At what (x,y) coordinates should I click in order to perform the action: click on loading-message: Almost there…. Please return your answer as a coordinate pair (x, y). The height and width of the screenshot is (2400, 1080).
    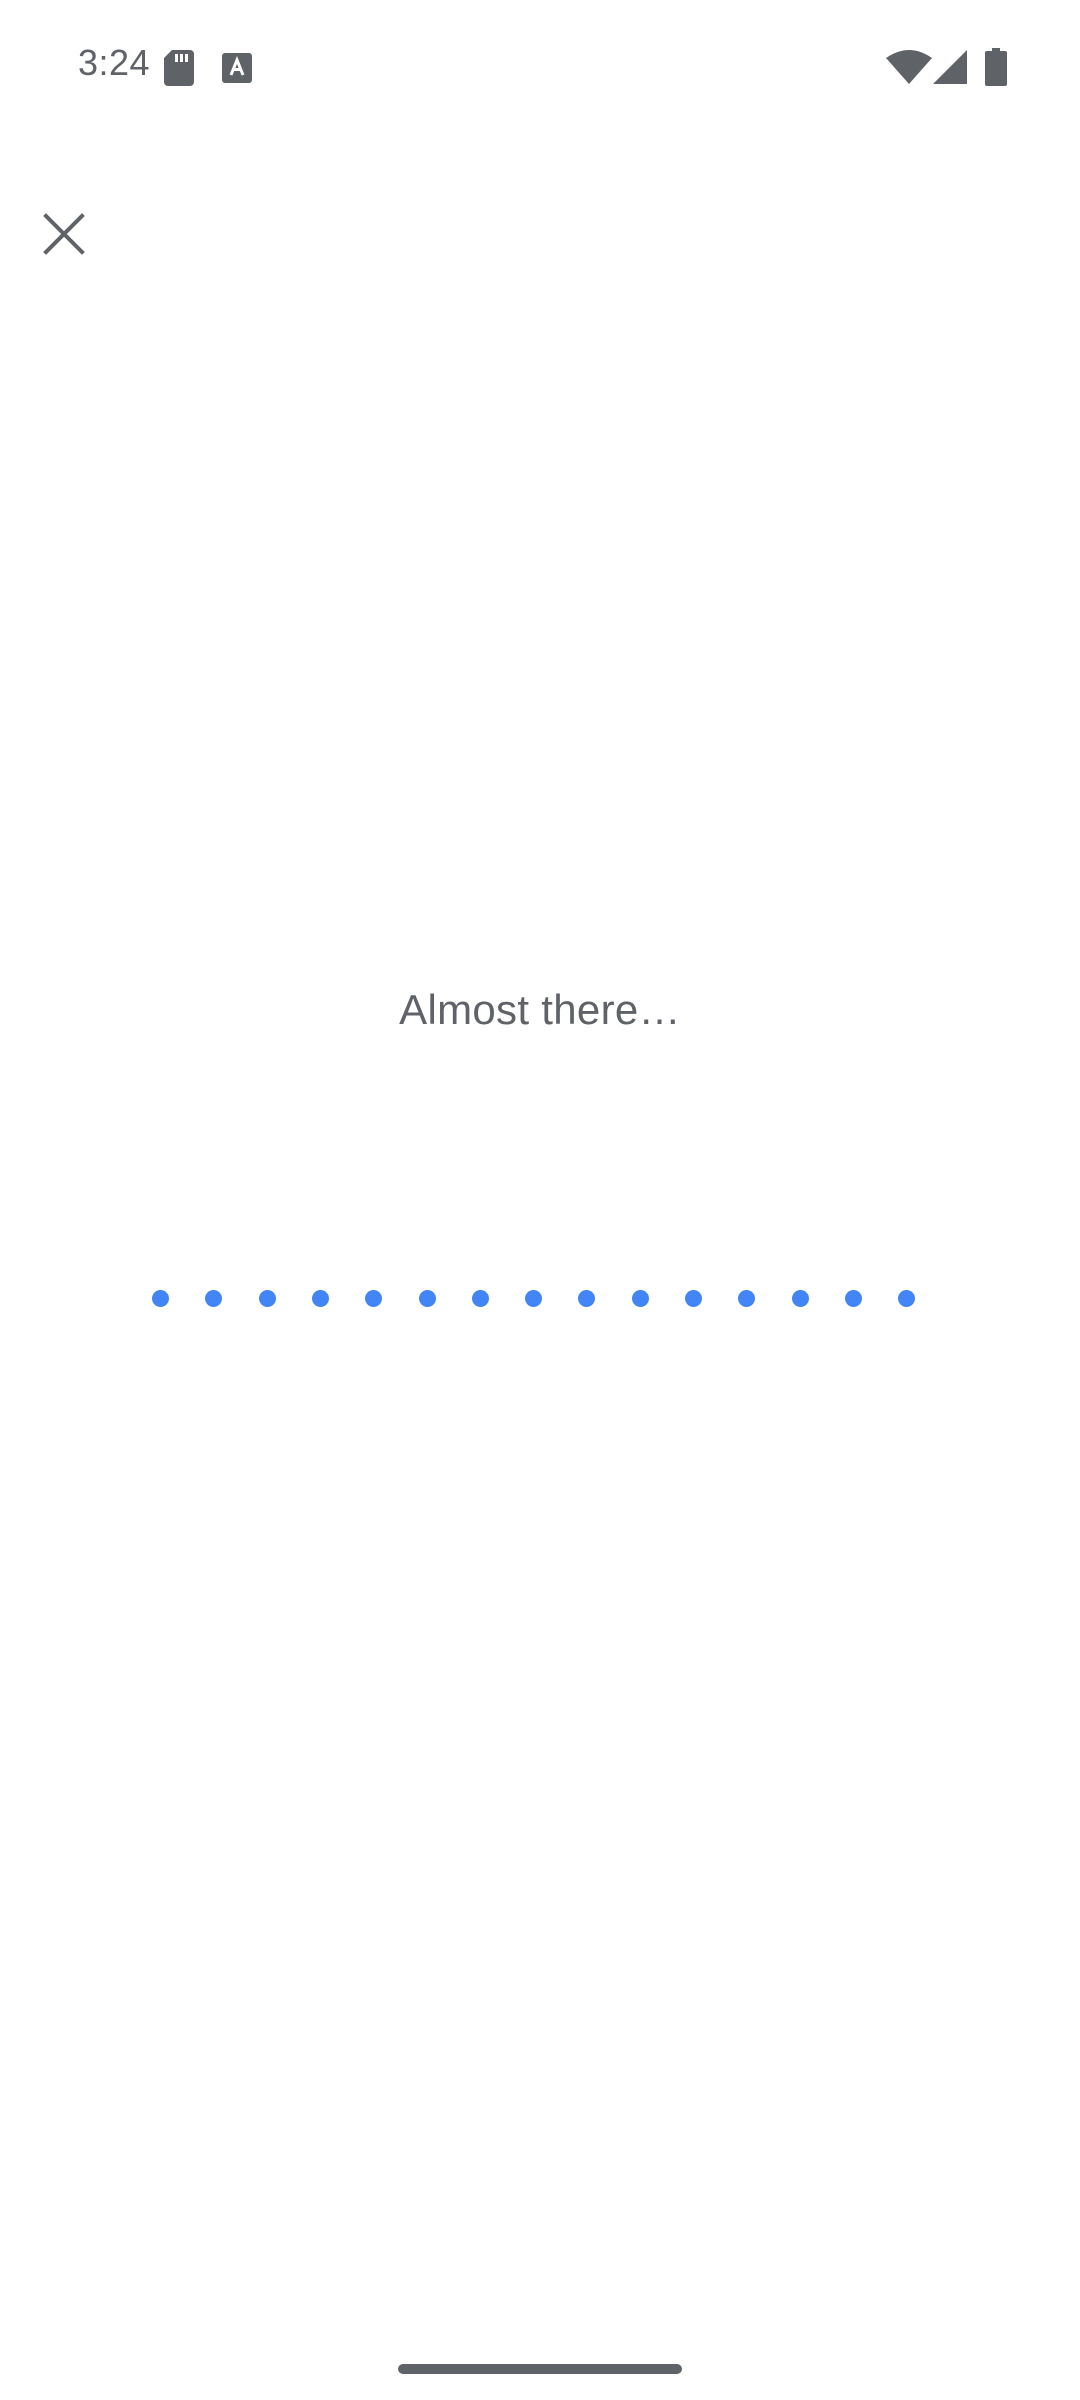
    Looking at the image, I should click on (540, 1009).